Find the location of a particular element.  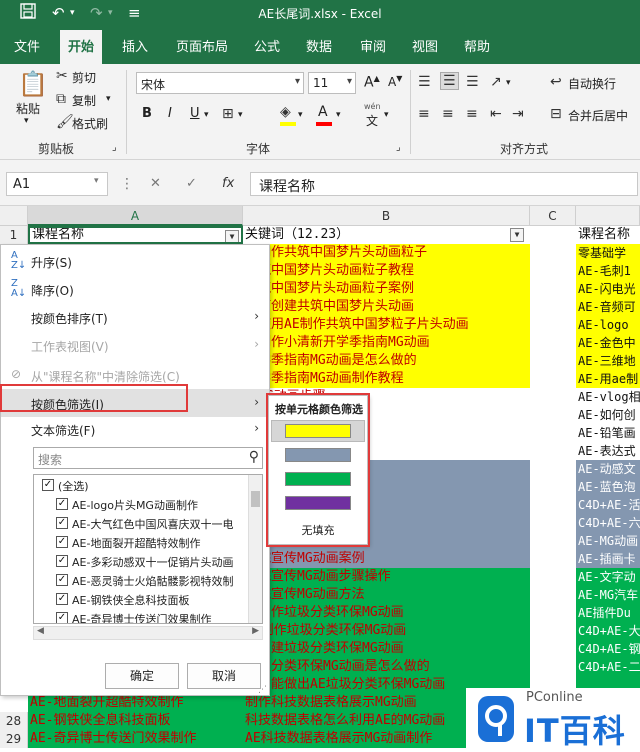

cell-course-name: C4D+AE-钢 is located at coordinates (608, 649).